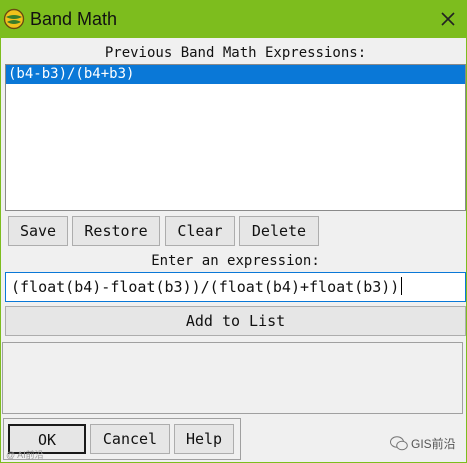 This screenshot has height=463, width=467. Describe the element at coordinates (38, 231) in the screenshot. I see `save-button: Save` at that location.